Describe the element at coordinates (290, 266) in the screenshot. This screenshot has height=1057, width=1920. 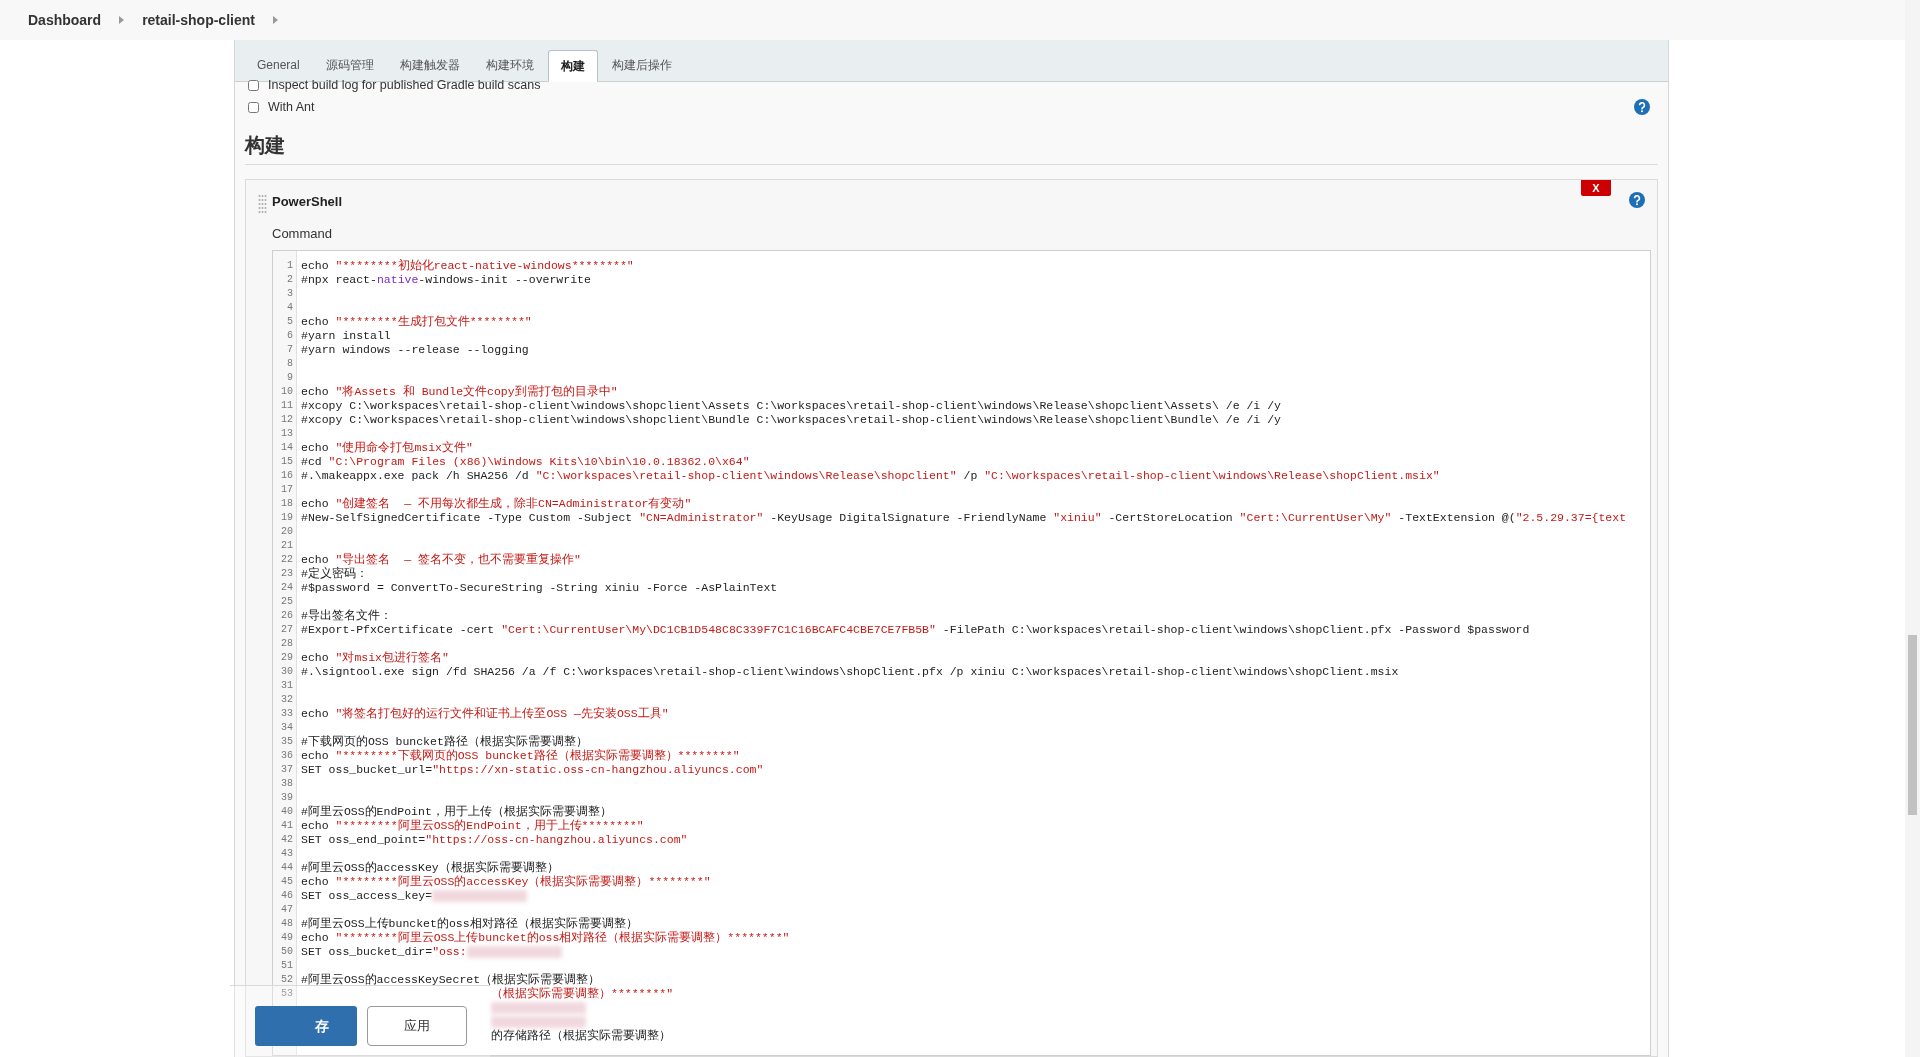
I see `line-number: 1` at that location.